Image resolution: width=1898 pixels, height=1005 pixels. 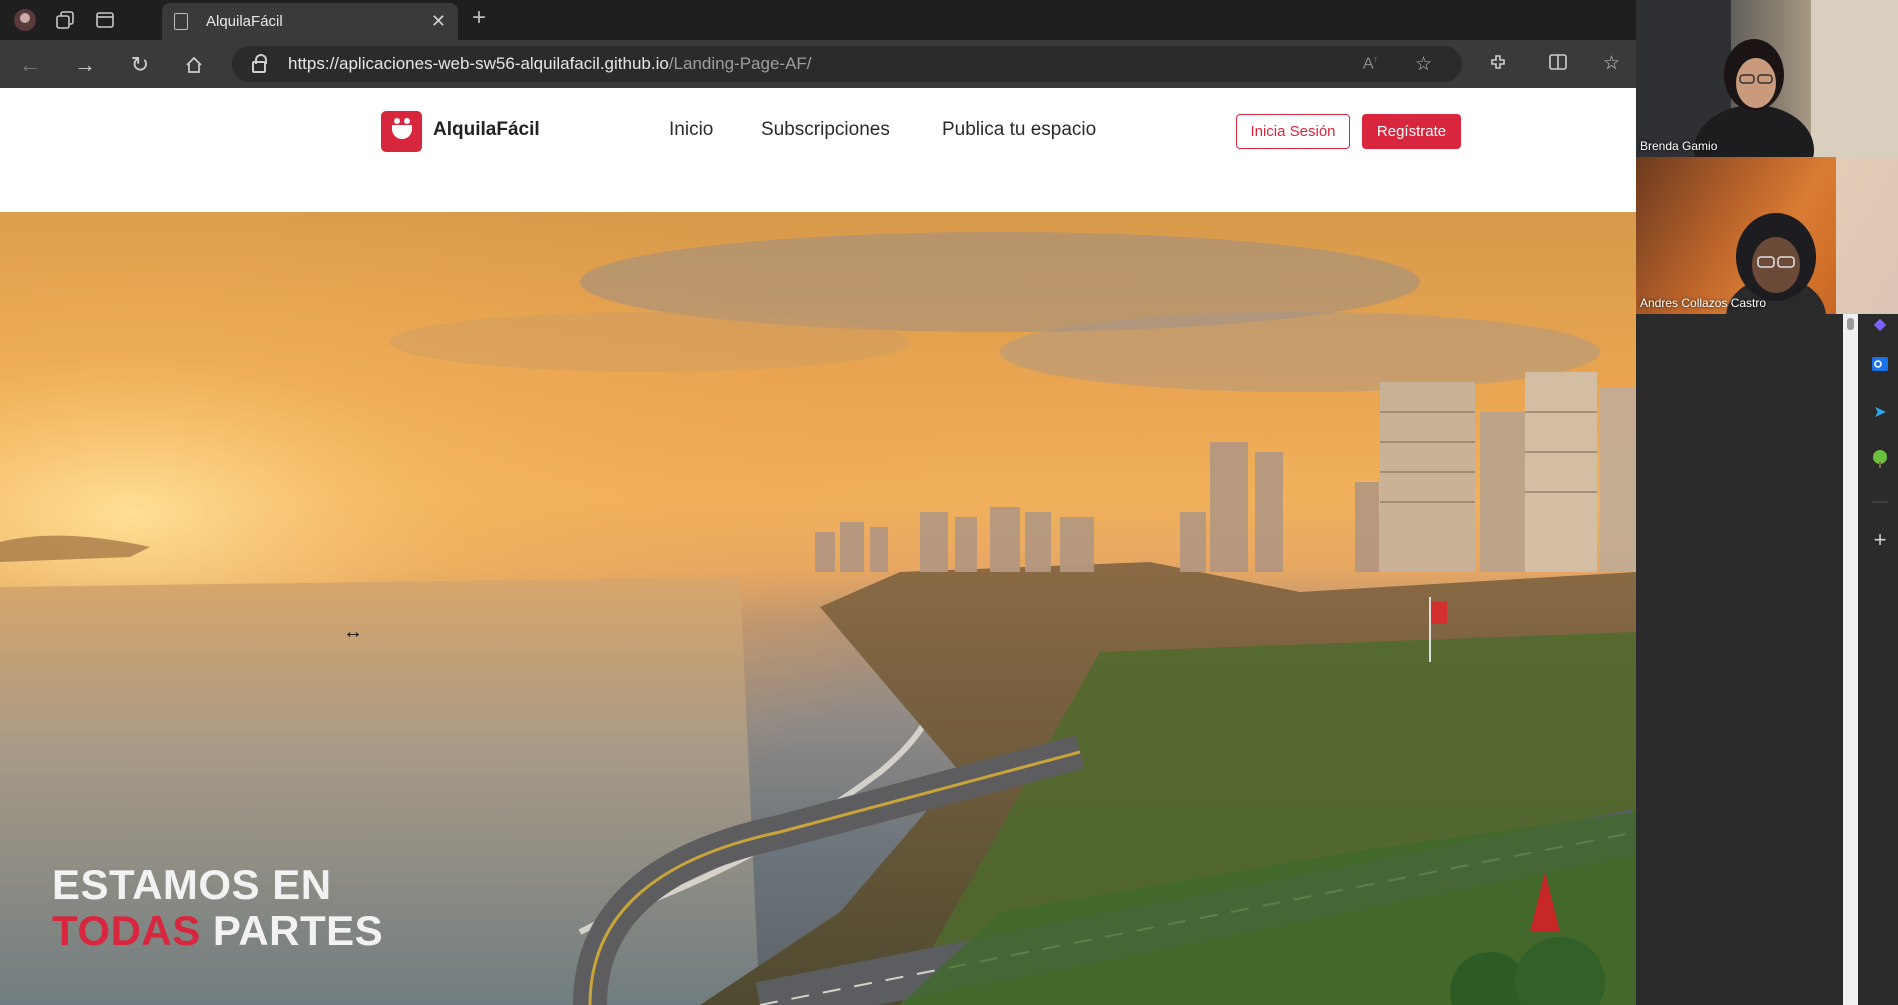 What do you see at coordinates (1880, 659) in the screenshot?
I see `sidebar-apps: ◆ ➤ — +` at bounding box center [1880, 659].